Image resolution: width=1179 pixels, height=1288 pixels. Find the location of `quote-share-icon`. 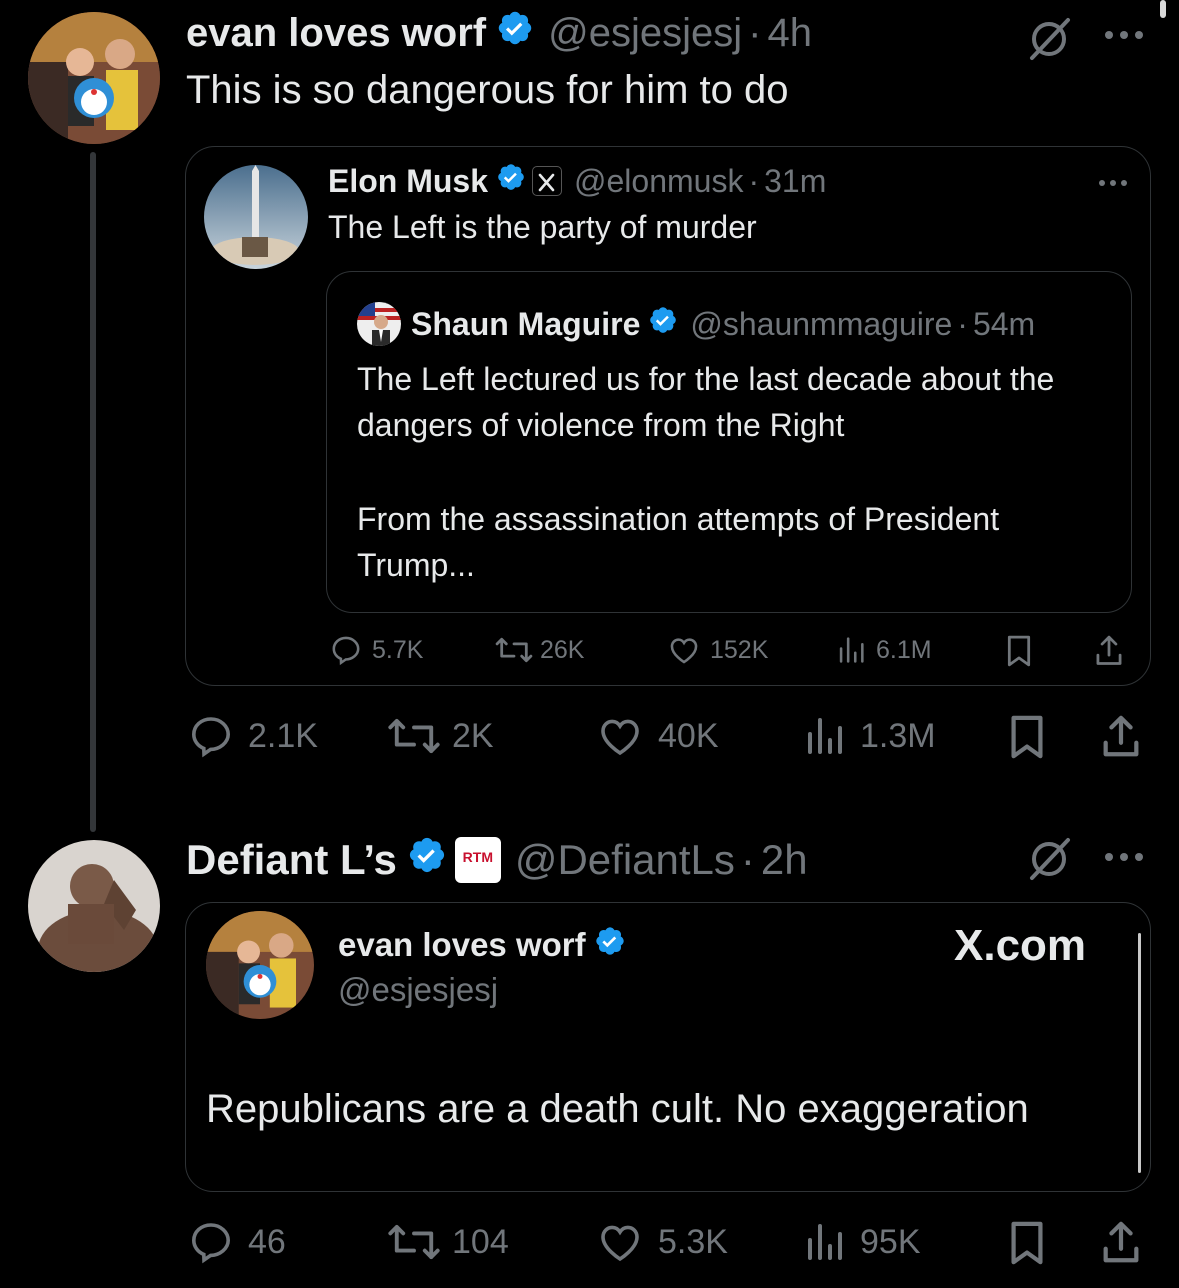

quote-share-icon is located at coordinates (1109, 653).